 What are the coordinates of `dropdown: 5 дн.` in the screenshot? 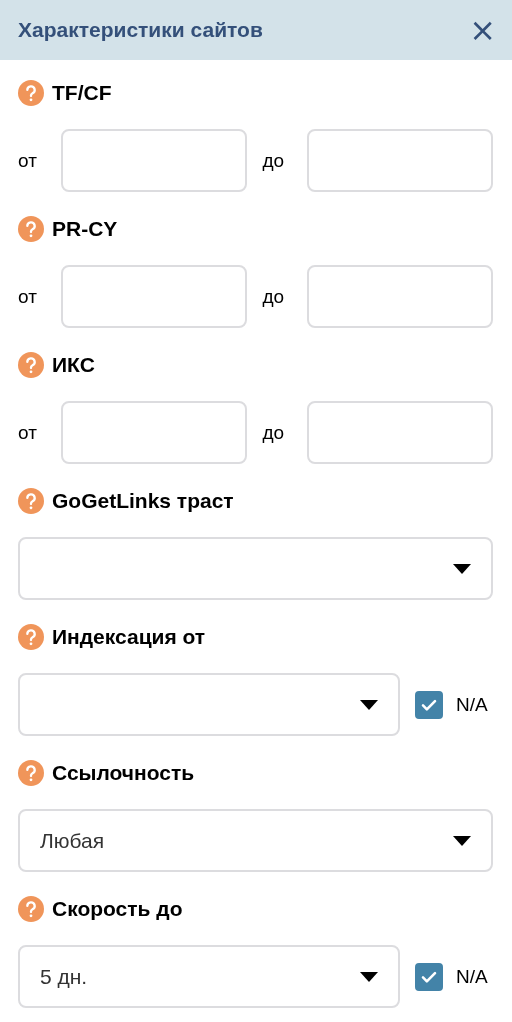 It's located at (209, 976).